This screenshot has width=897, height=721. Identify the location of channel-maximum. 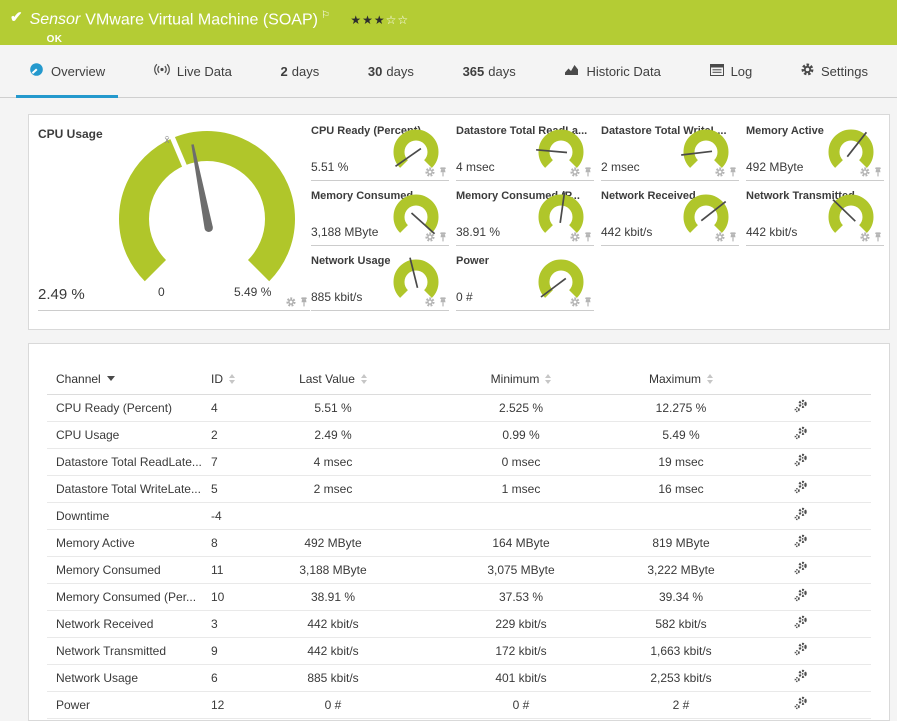
(703, 516).